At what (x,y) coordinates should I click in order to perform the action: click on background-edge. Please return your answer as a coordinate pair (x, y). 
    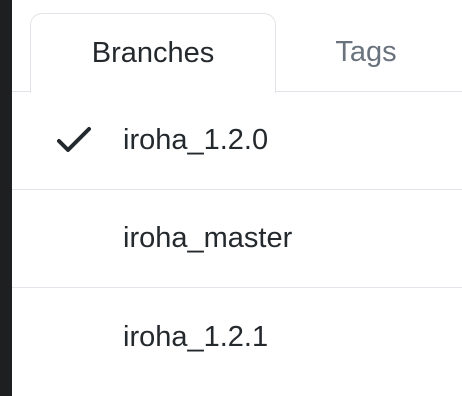
    Looking at the image, I should click on (6, 198).